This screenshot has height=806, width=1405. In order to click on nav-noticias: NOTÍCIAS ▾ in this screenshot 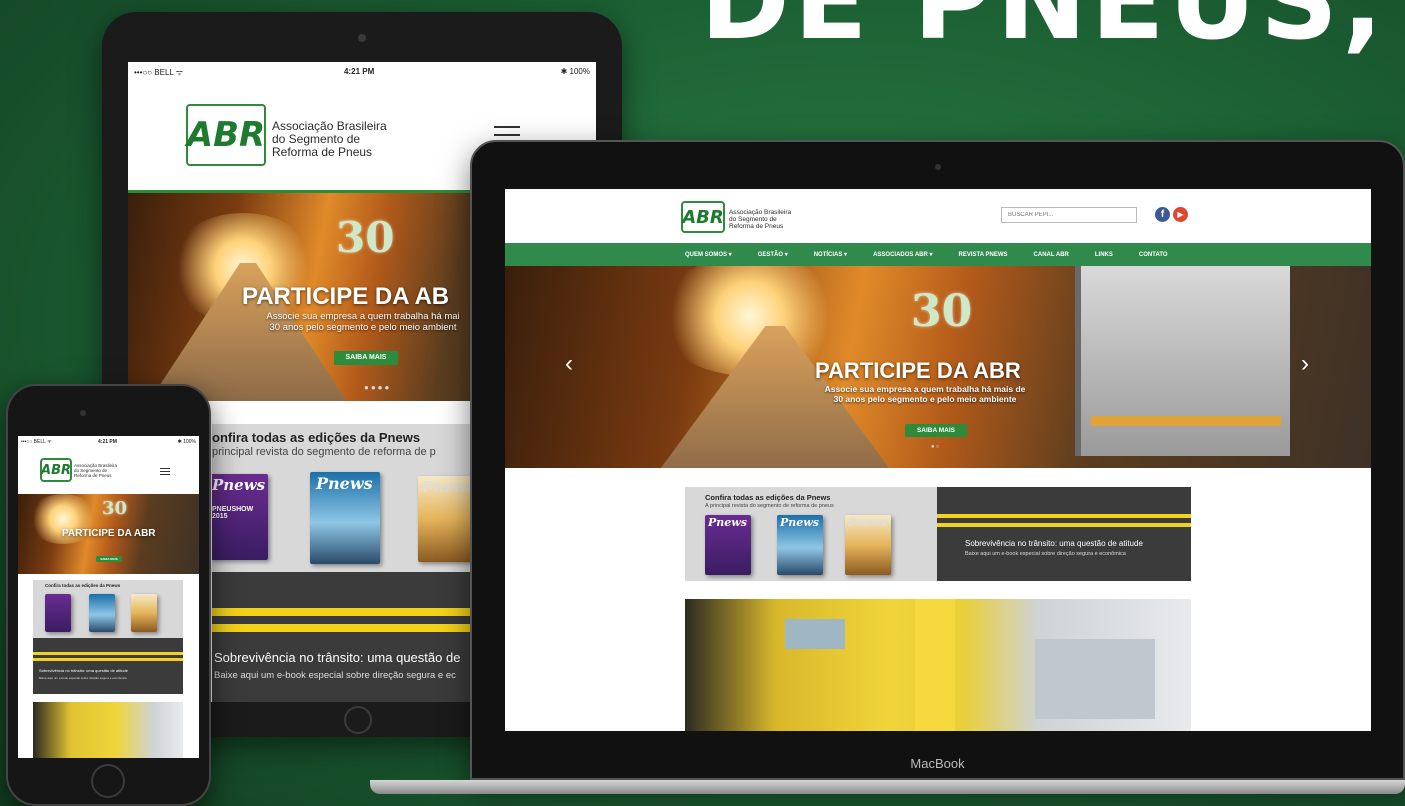, I will do `click(830, 254)`.